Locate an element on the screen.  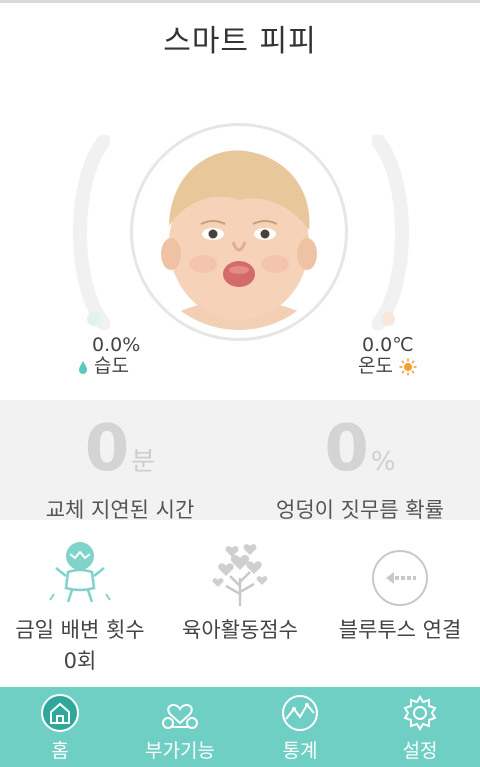
excretion-count-button: 금일 배변 횟수 0회 is located at coordinates (80, 603).